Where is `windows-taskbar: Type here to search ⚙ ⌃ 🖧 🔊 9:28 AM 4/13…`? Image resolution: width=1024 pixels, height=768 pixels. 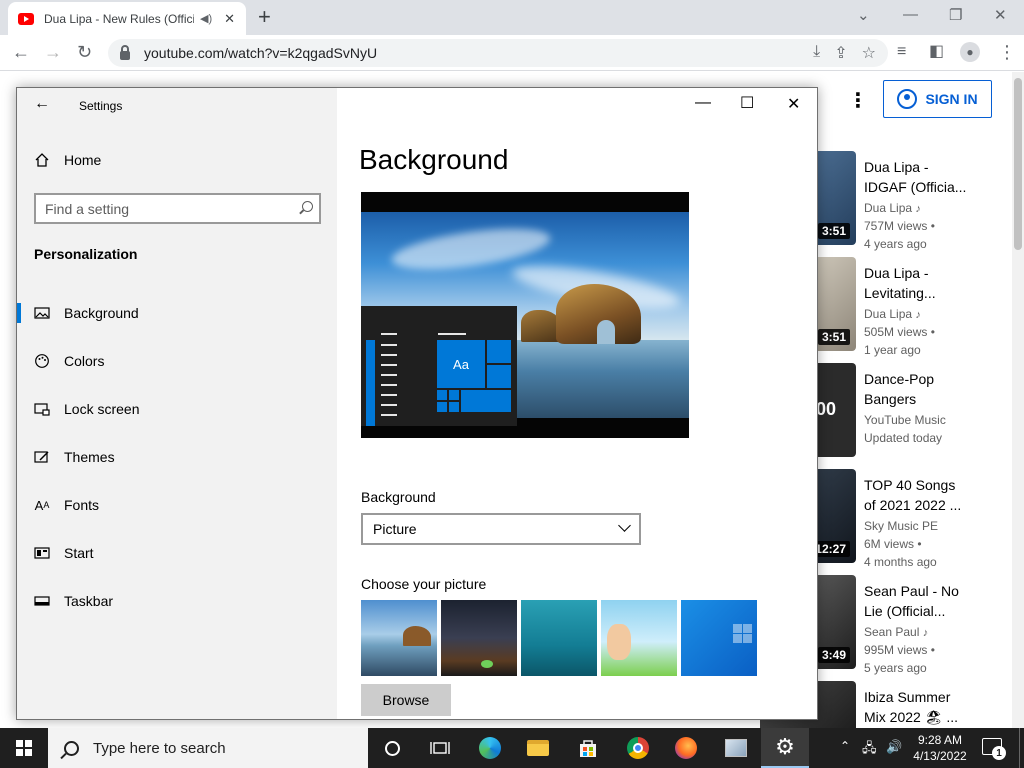
windows-taskbar: Type here to search ⚙ ⌃ 🖧 🔊 9:28 AM 4/13… is located at coordinates (512, 748).